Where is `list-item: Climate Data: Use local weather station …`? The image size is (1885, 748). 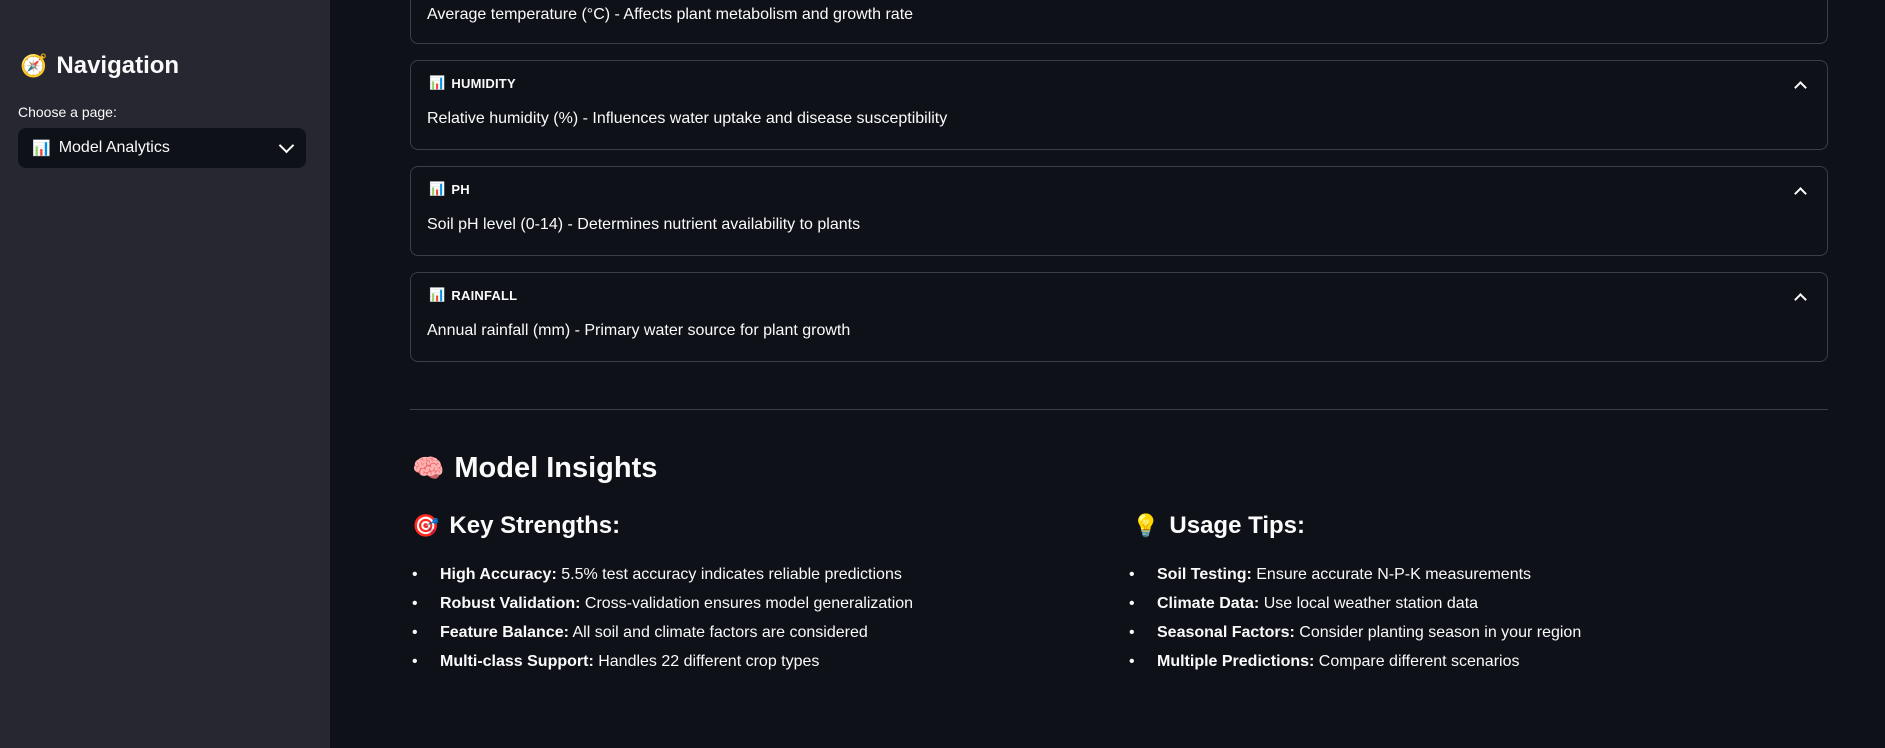
list-item: Climate Data: Use local weather station … is located at coordinates (1355, 603).